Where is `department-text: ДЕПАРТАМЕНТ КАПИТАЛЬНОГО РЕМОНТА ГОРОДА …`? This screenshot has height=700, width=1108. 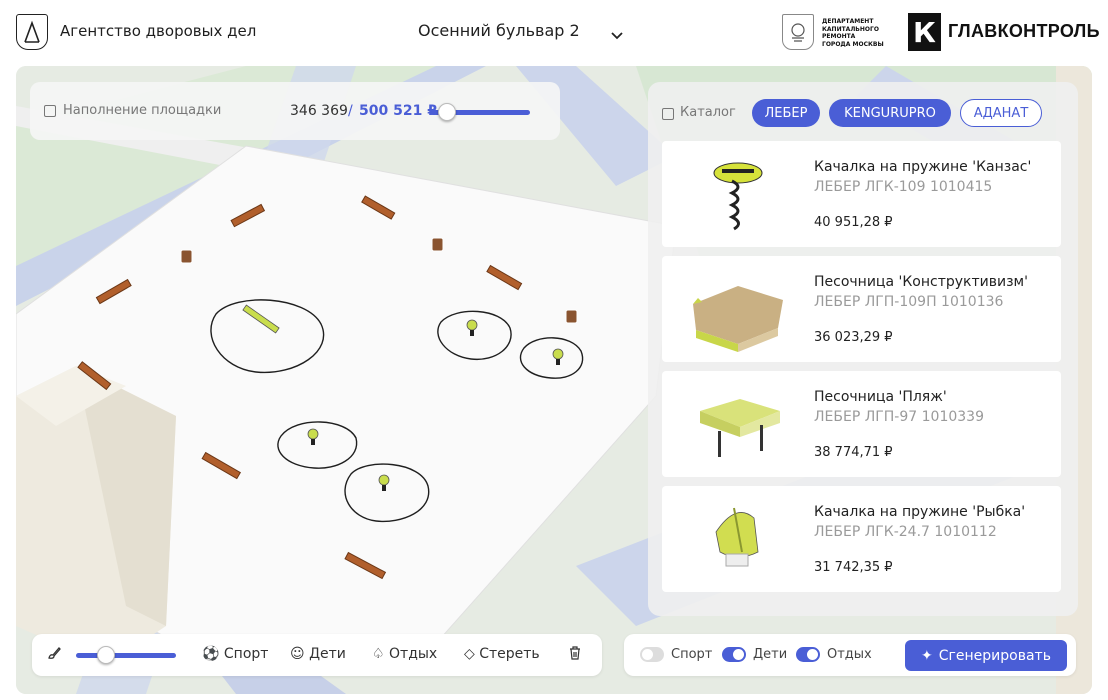
department-text: ДЕПАРТАМЕНТ КАПИТАЛЬНОГО РЕМОНТА ГОРОДА … is located at coordinates (864, 33).